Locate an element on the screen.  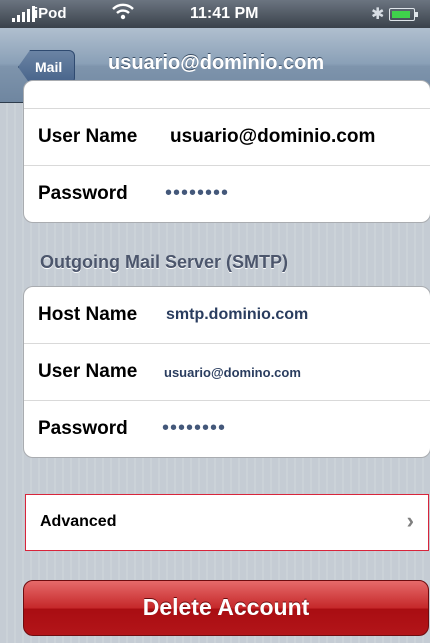
status-time: 11:41 PM is located at coordinates (224, 13).